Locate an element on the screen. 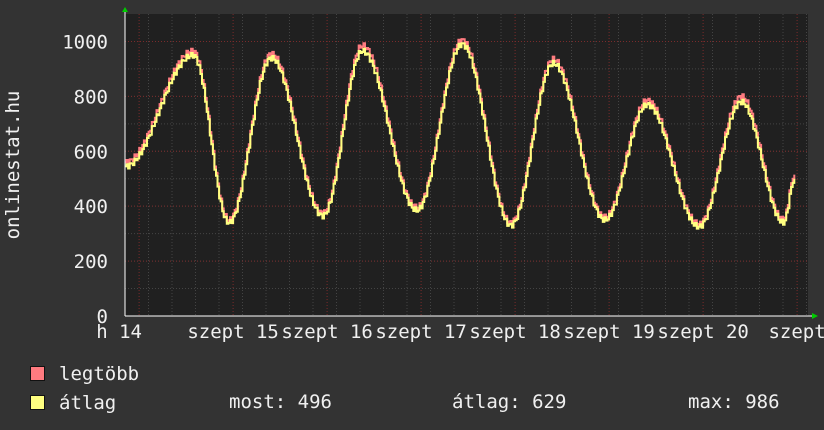 This screenshot has width=824, height=430. y-tick-label: 200 is located at coordinates (91, 262).